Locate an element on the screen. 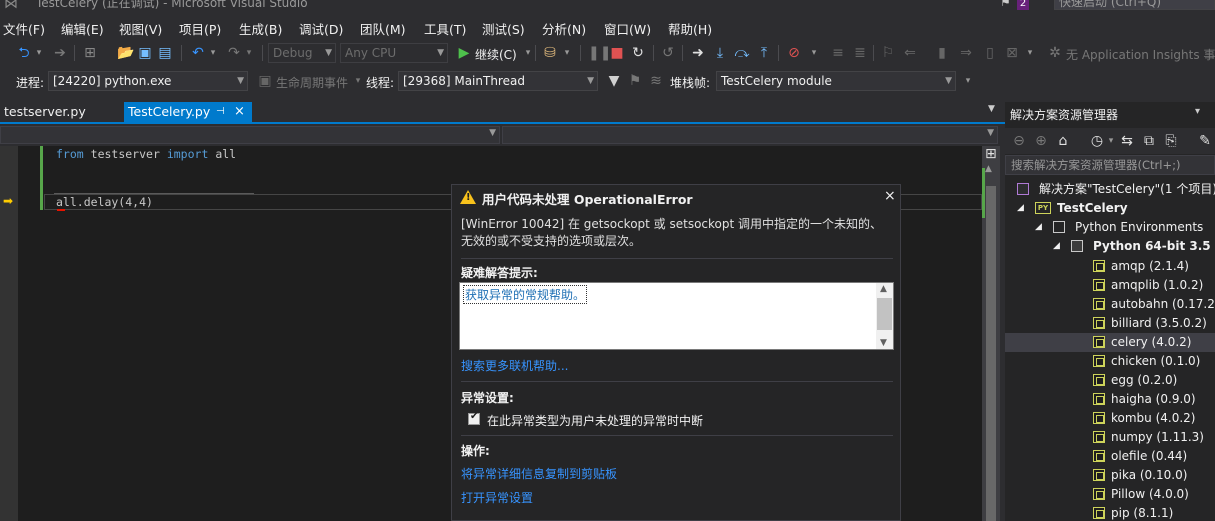 Image resolution: width=1215 pixels, height=521 pixels. browse-dropdown-icon: ▾ is located at coordinates (567, 53).